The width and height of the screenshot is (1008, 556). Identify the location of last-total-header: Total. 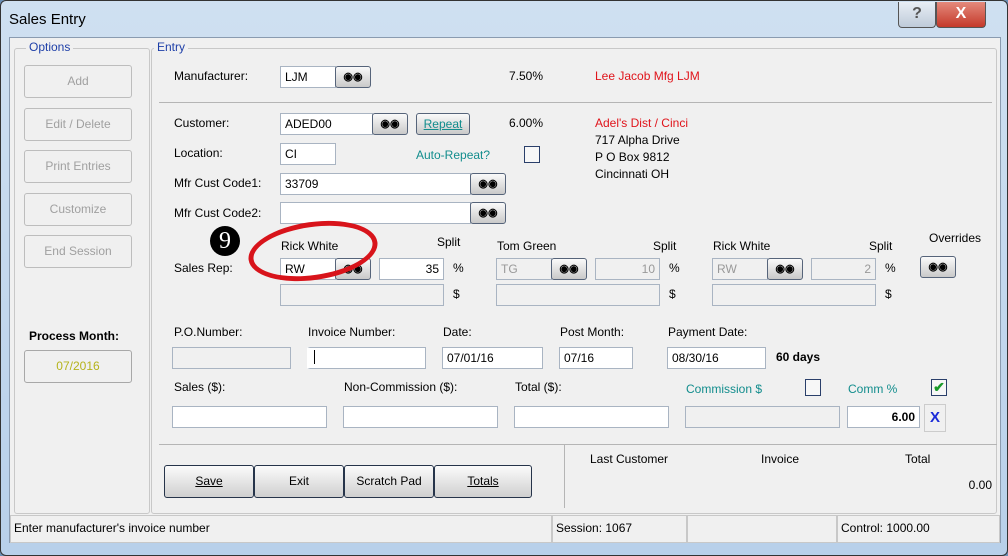
(918, 459).